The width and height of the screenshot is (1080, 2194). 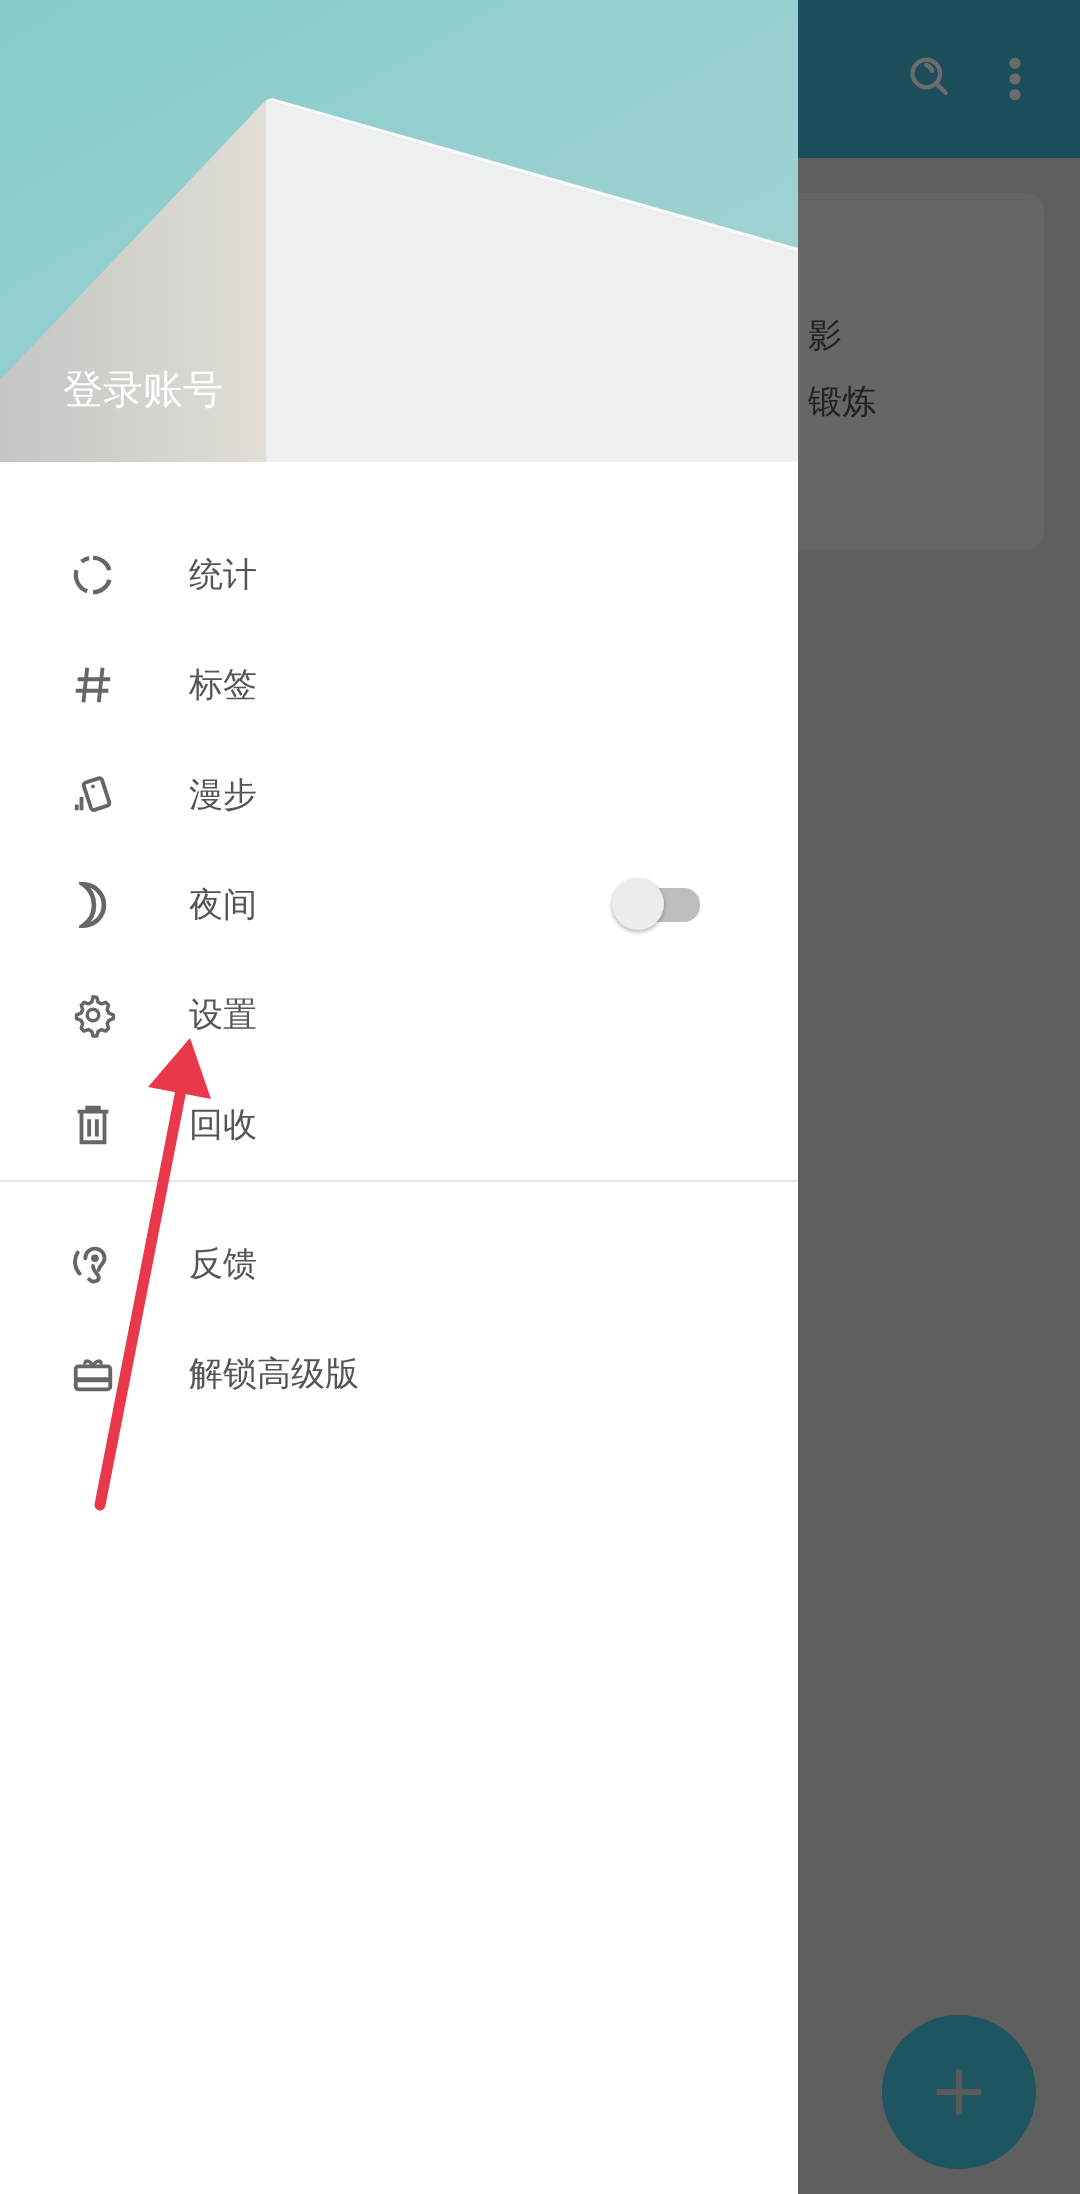 I want to click on menu-item: 设置, so click(x=399, y=1015).